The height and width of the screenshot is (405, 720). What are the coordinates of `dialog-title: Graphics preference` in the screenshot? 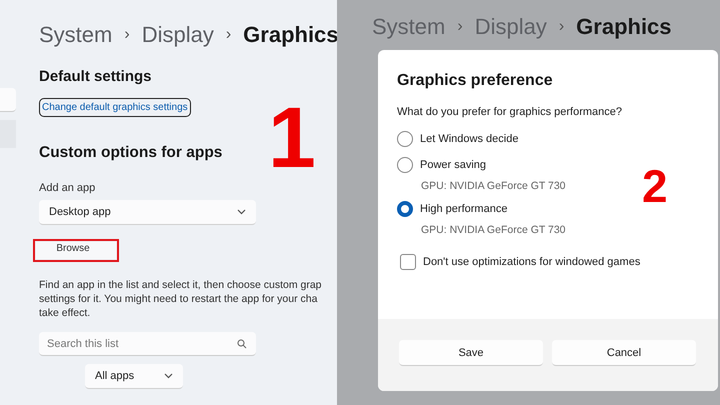 It's located at (475, 81).